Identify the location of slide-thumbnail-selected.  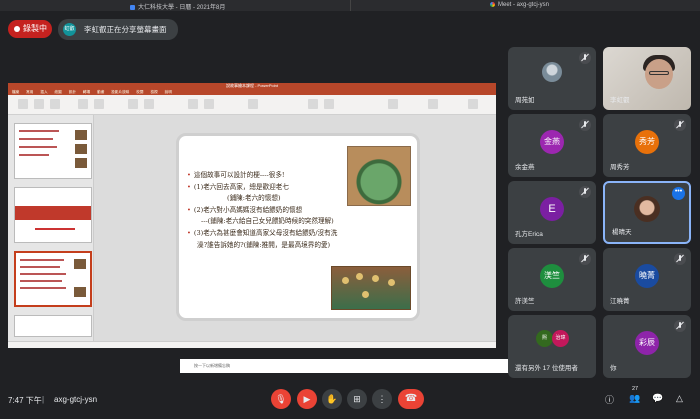
(53, 279).